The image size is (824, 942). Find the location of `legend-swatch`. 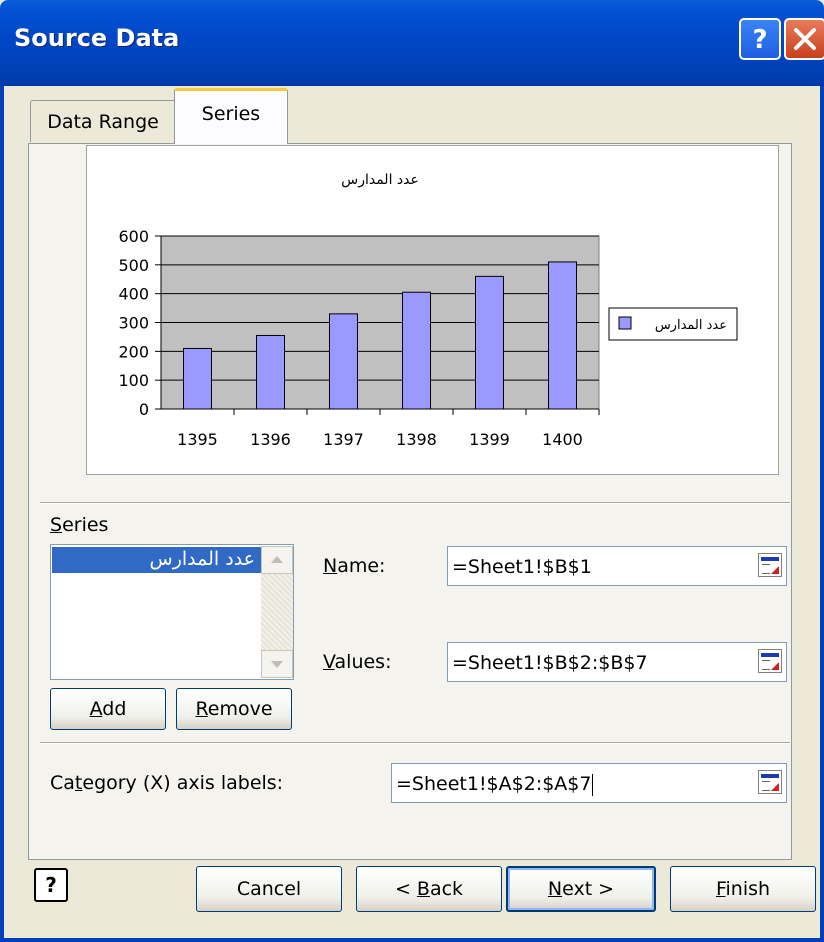

legend-swatch is located at coordinates (625, 323).